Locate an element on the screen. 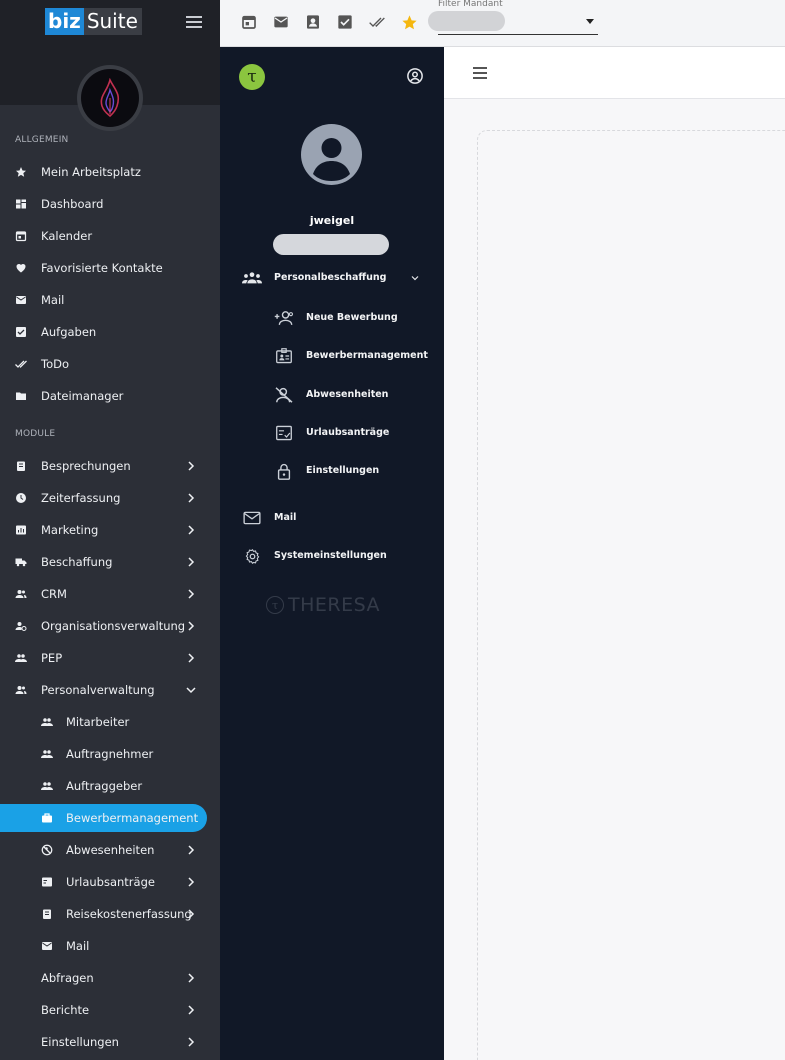 The image size is (785, 1060). sidebar-item-mein-arbeitsplatz: Mein Arbeitsplatz is located at coordinates (110, 172).